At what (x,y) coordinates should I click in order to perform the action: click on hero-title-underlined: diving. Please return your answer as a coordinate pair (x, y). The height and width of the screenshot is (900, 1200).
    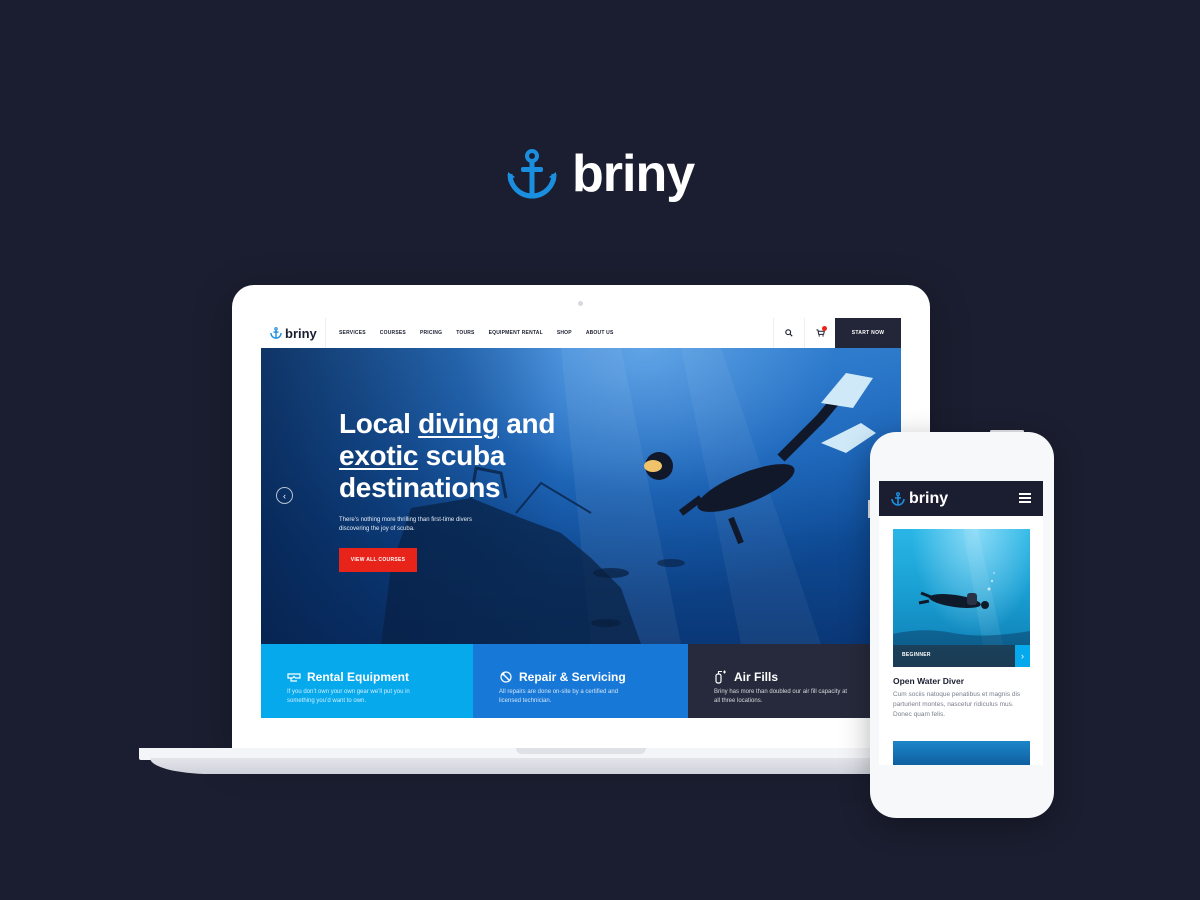
    Looking at the image, I should click on (458, 423).